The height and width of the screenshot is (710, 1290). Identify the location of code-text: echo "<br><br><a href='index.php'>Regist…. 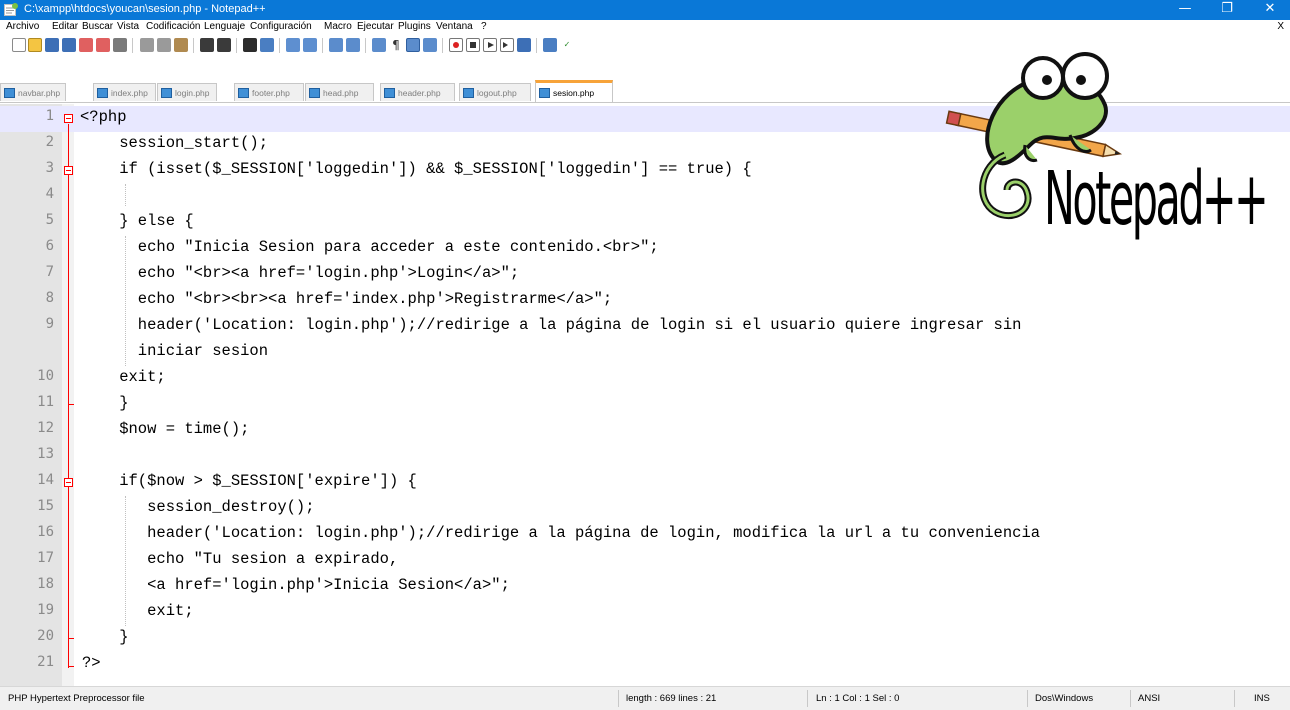
(347, 299).